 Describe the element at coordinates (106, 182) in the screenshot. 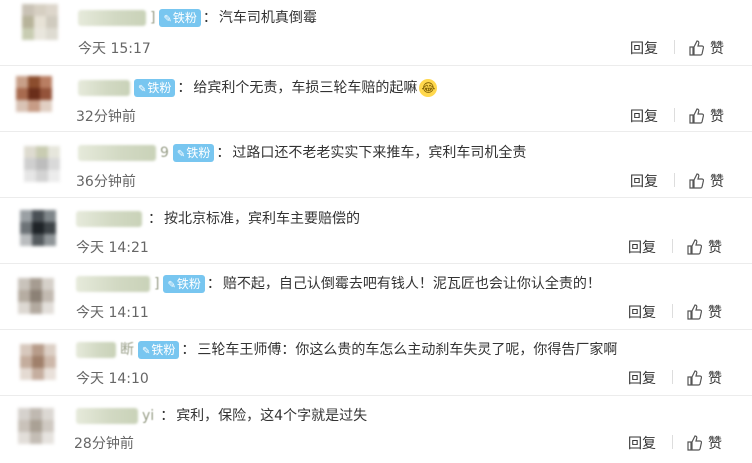

I see `comment-time: 36分钟前` at that location.